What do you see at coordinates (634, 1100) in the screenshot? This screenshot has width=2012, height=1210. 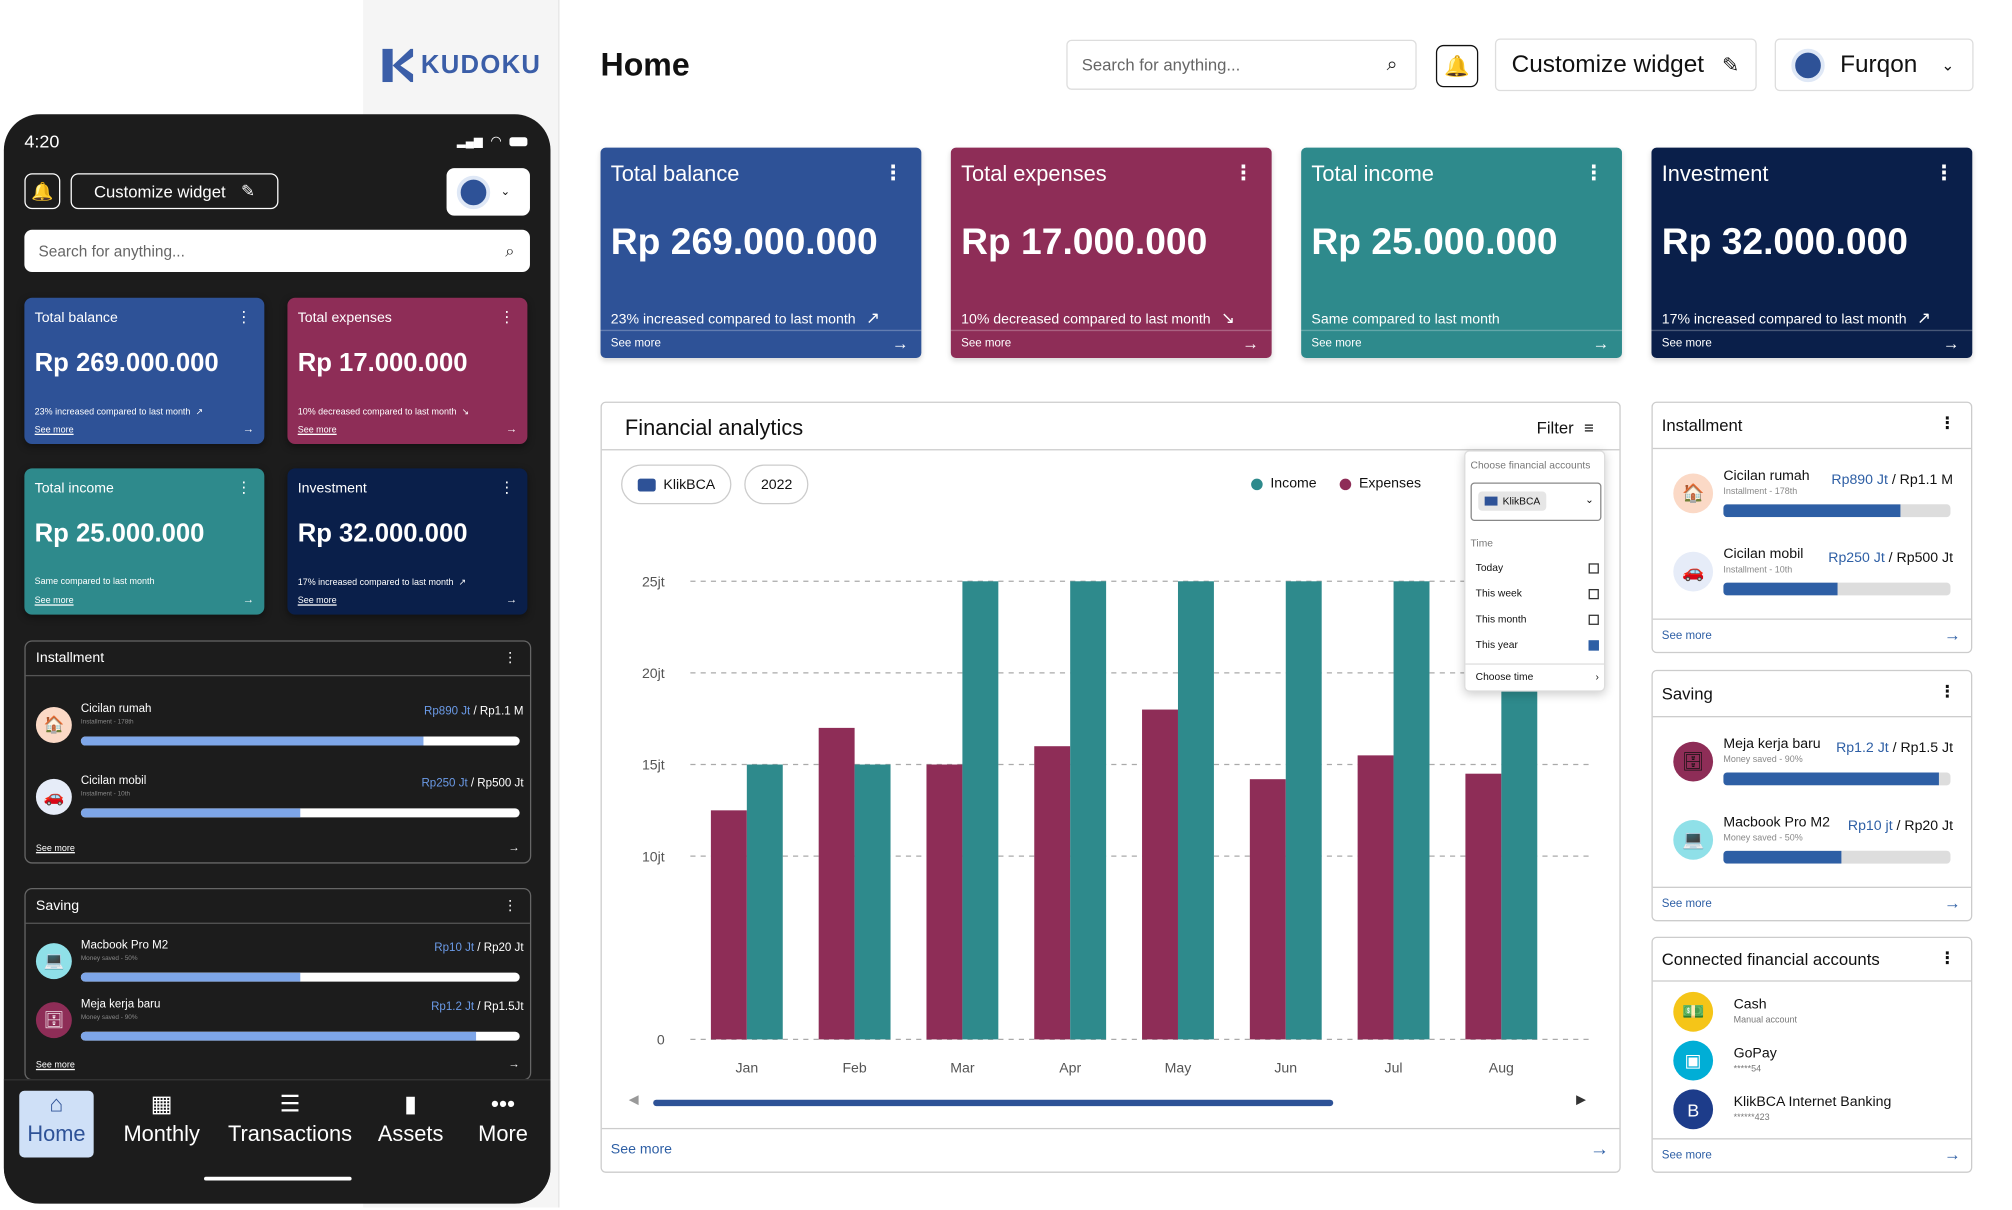 I see `scroll-left-icon: ◀` at bounding box center [634, 1100].